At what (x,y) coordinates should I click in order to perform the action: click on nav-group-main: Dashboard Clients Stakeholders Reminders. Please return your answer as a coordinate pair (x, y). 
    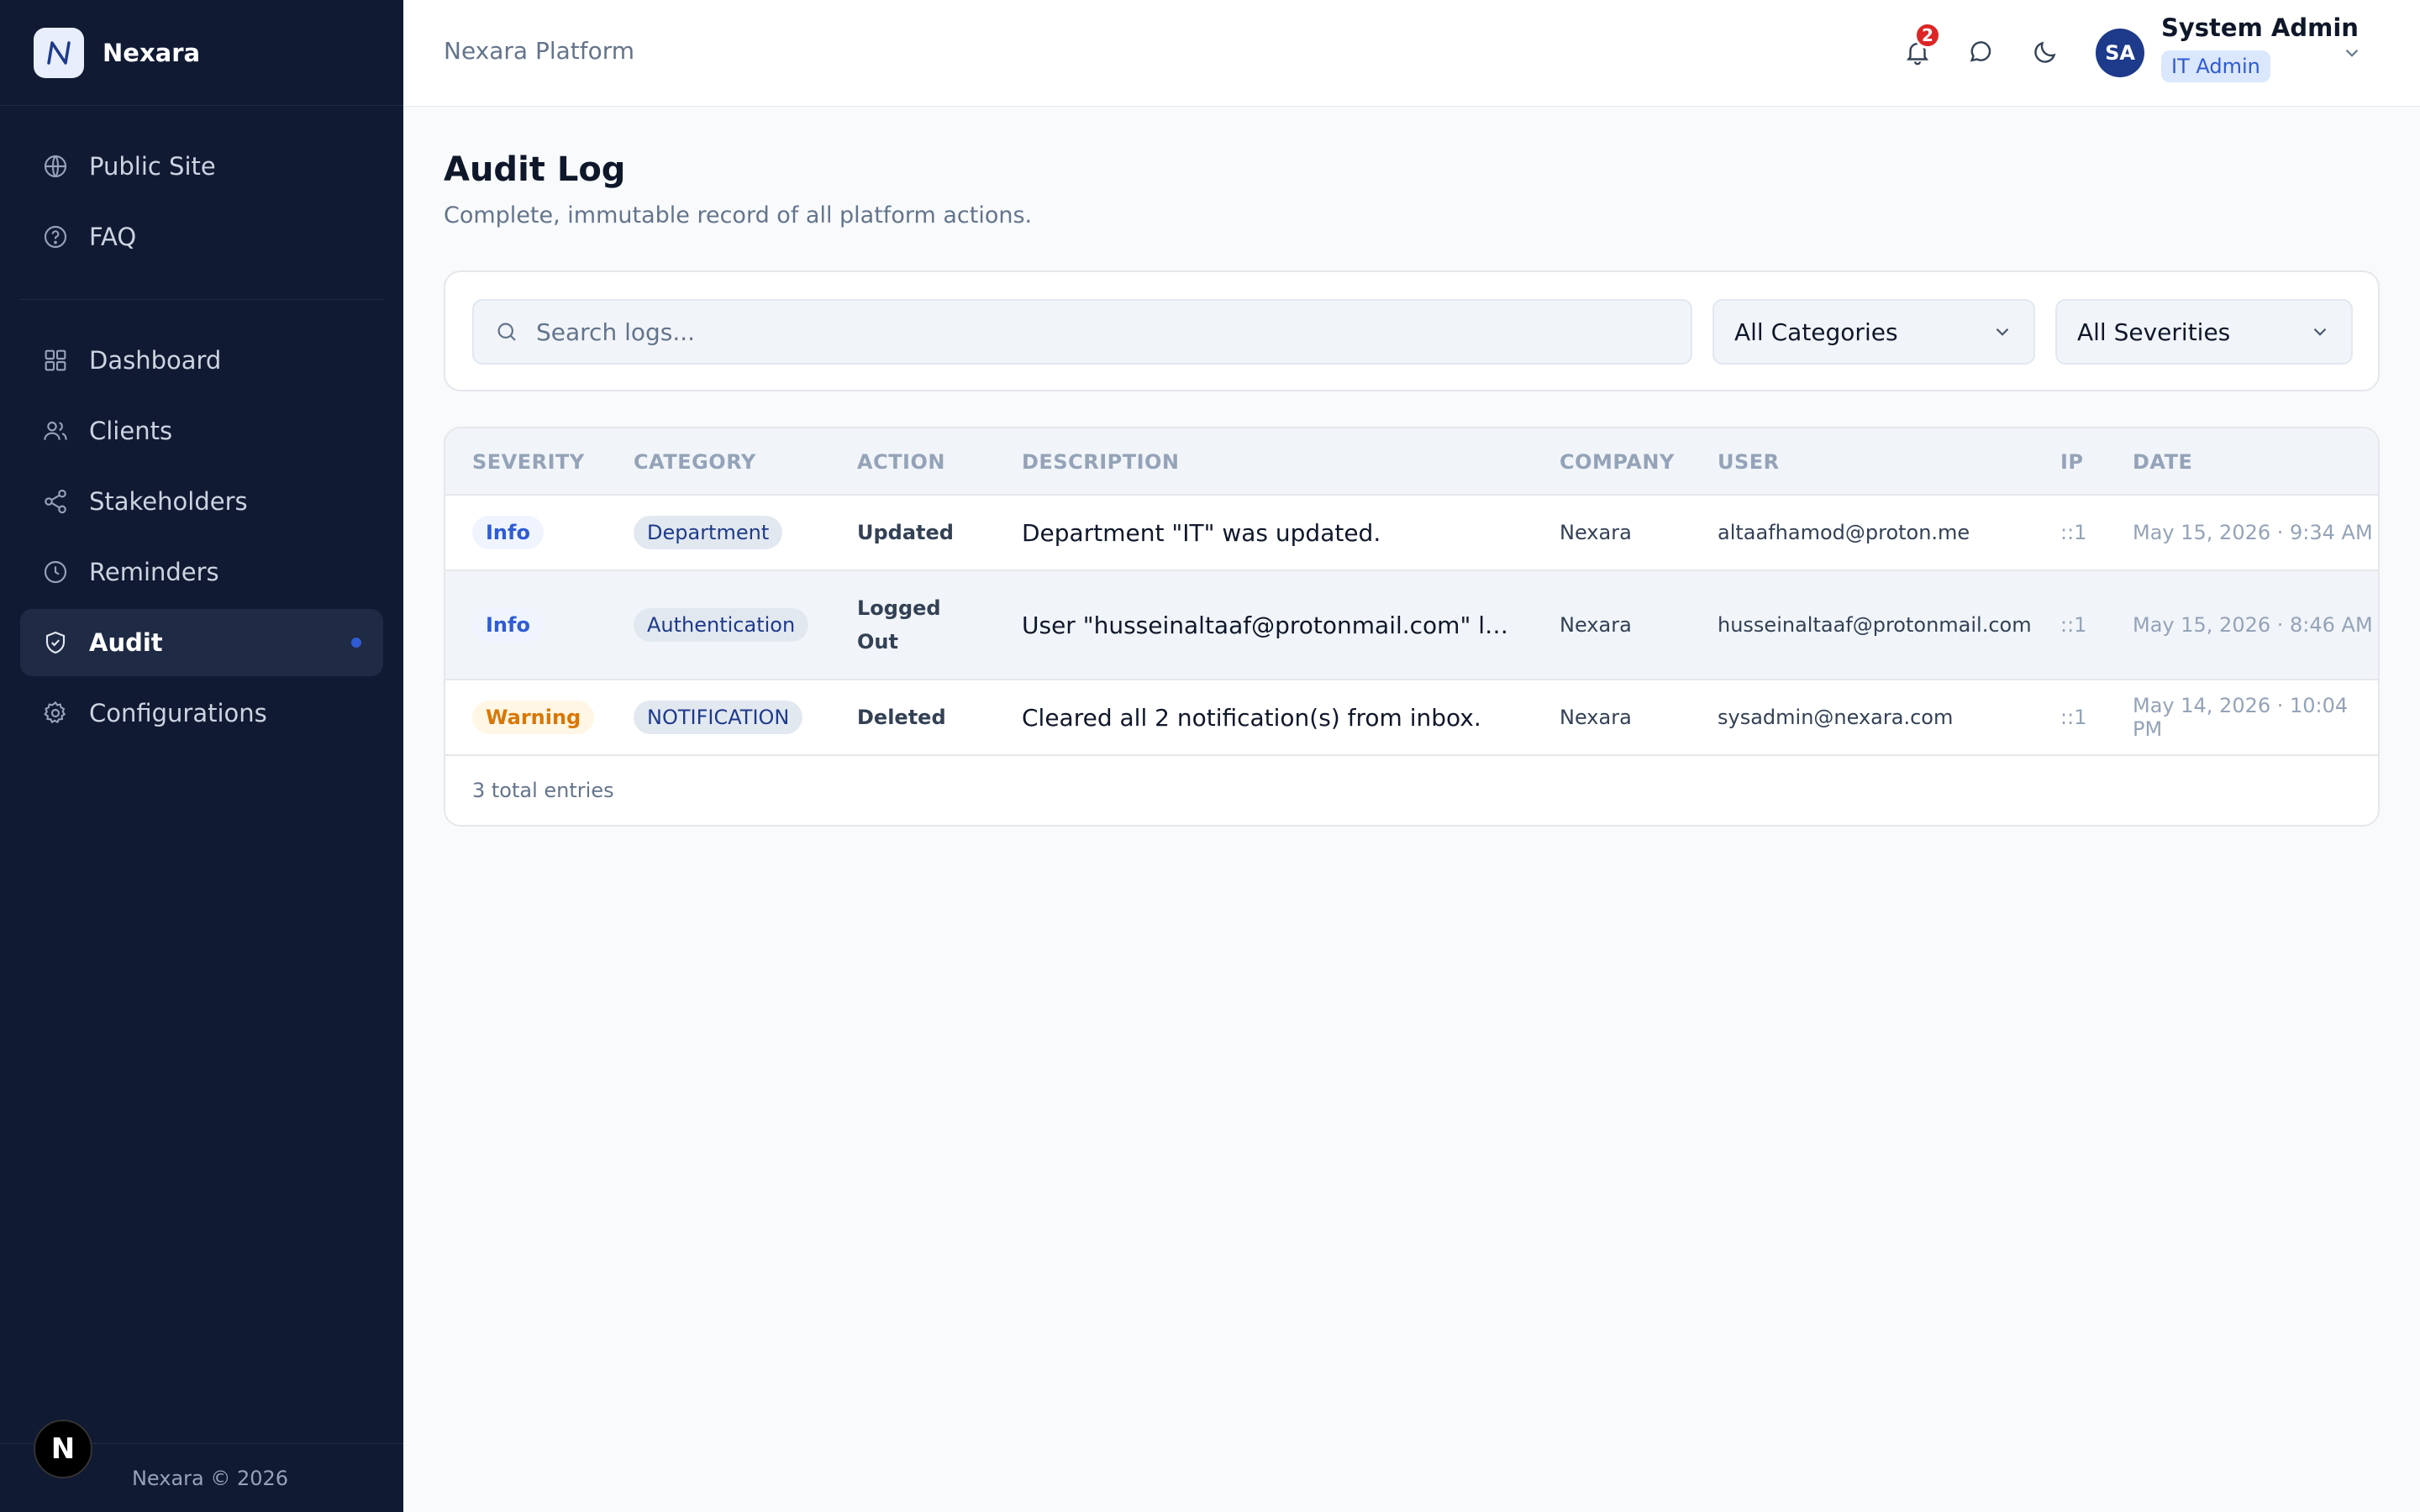
    Looking at the image, I should click on (202, 532).